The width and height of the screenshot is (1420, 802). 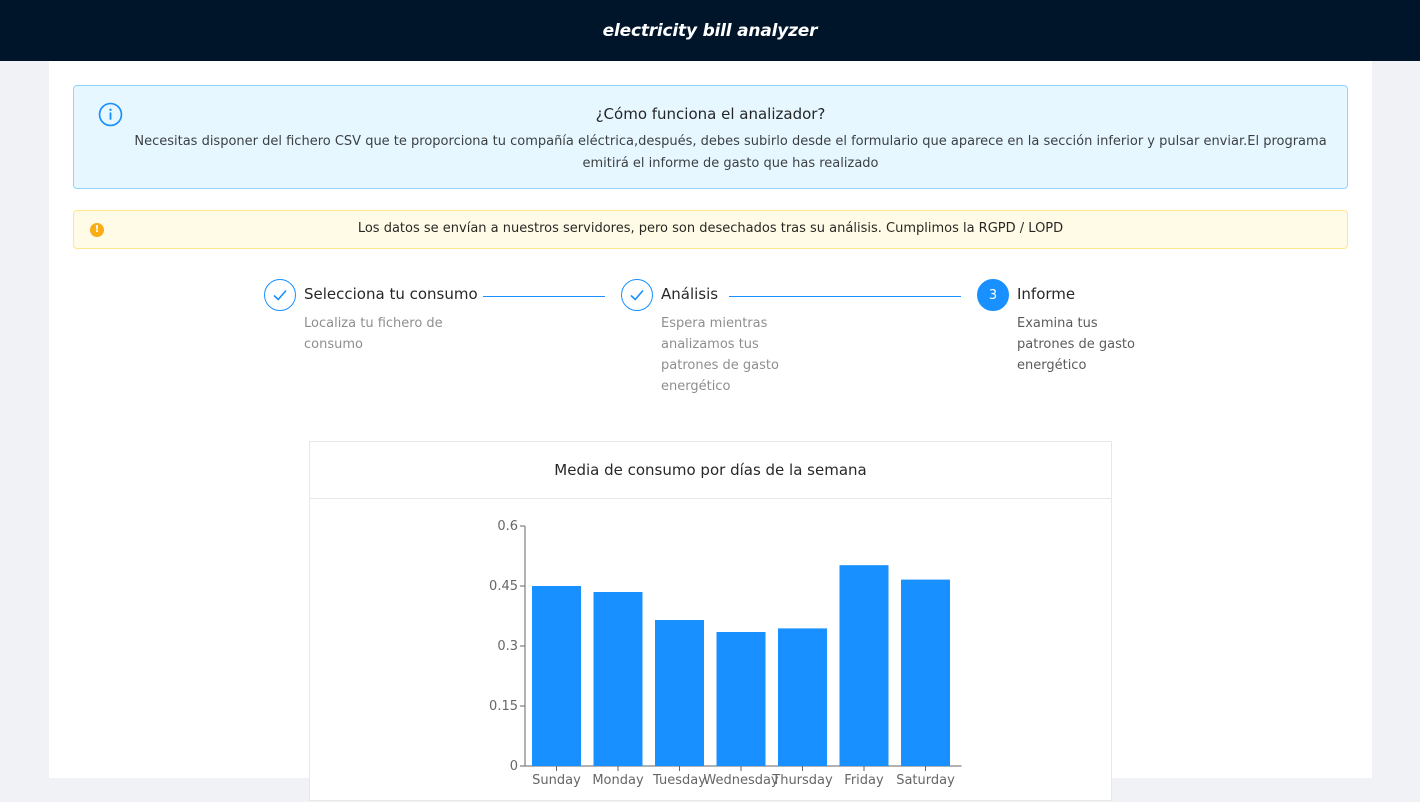 I want to click on y-tick-label: 0.45, so click(x=503, y=586).